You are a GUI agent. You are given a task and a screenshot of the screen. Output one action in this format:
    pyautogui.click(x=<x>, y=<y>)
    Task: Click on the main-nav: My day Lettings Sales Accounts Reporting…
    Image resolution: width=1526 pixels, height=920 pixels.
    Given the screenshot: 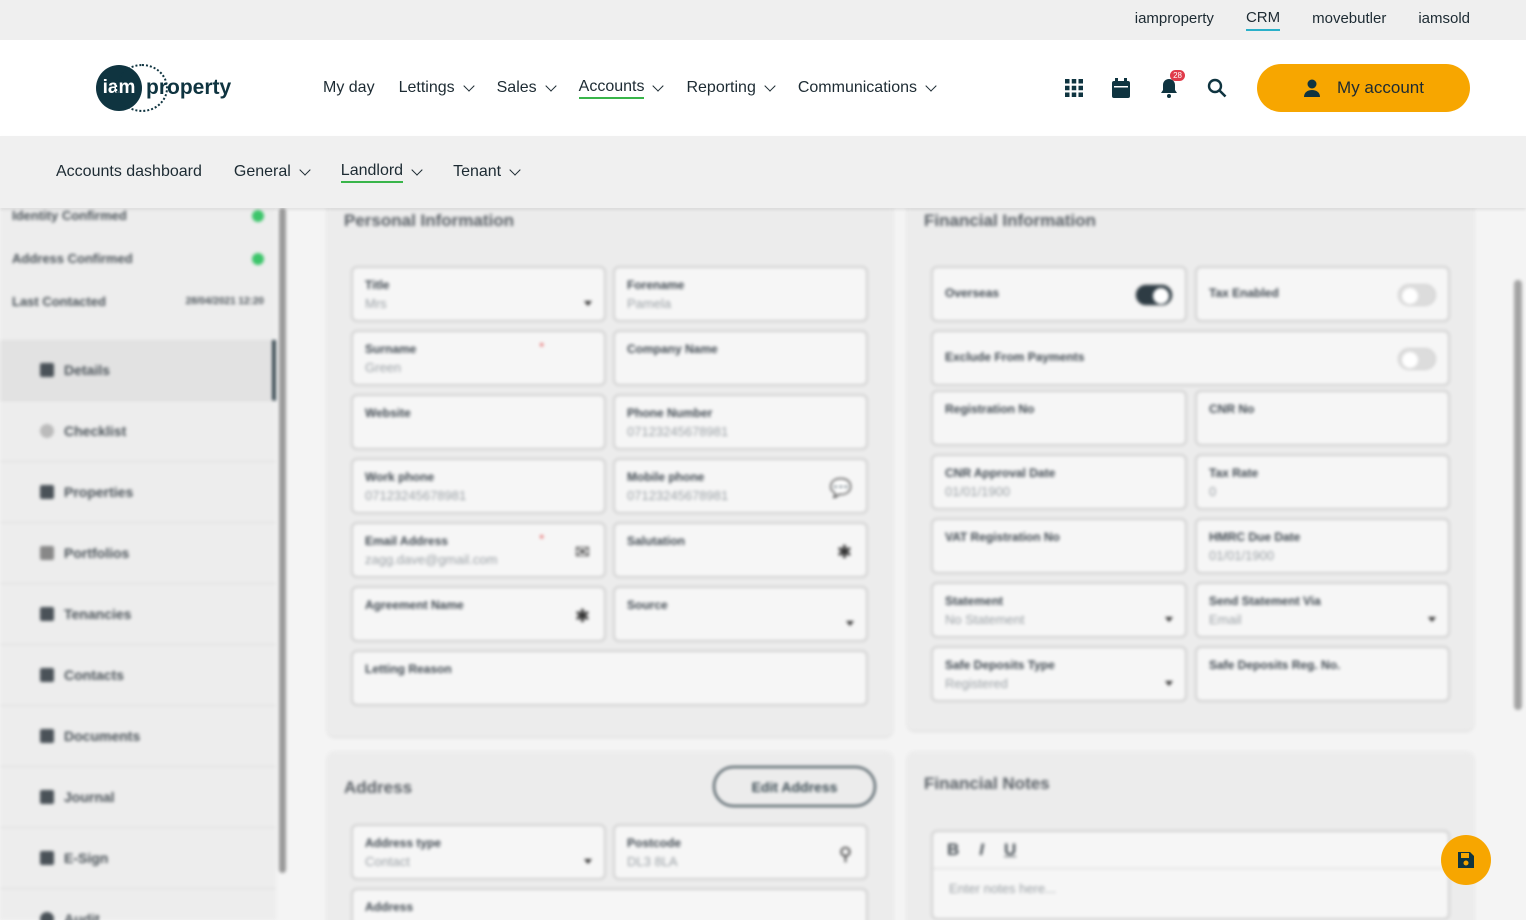 What is the action you would take?
    pyautogui.click(x=630, y=88)
    